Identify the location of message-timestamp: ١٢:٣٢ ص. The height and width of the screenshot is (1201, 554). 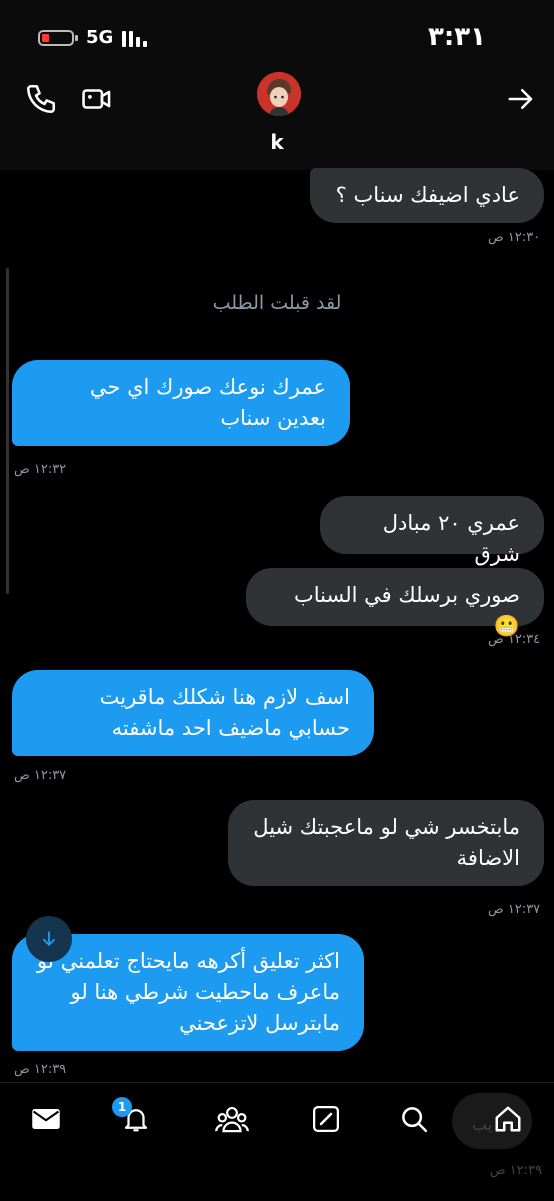
(40, 469).